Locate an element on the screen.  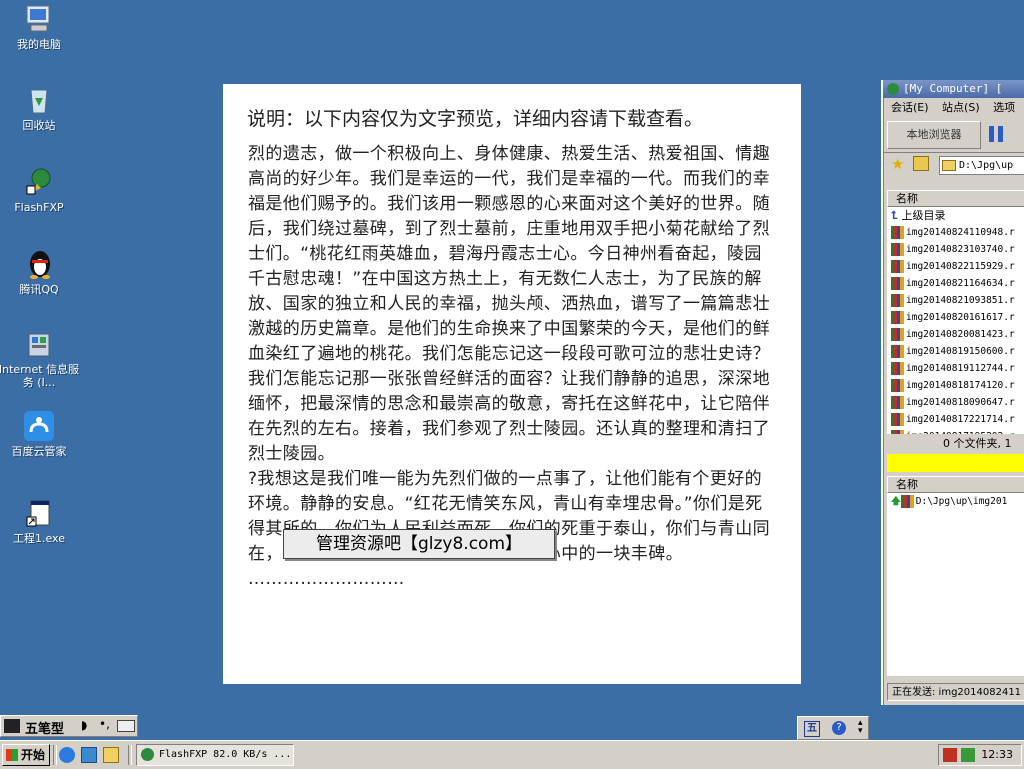
file-name: img20140821164634.r is located at coordinates (960, 283).